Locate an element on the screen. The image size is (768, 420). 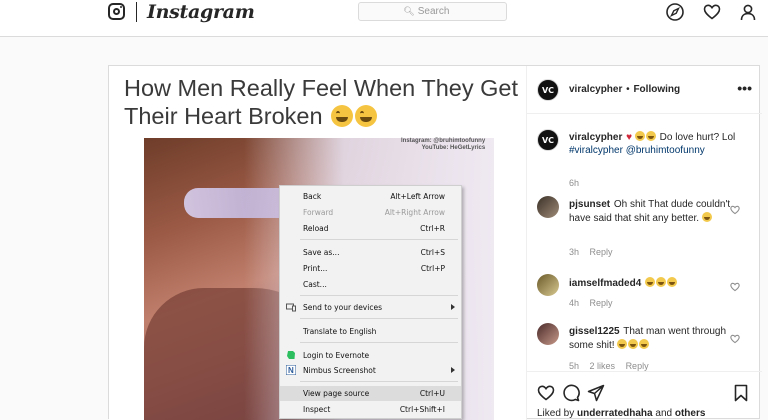
comment-meta: 3h Reply is located at coordinates (595, 252).